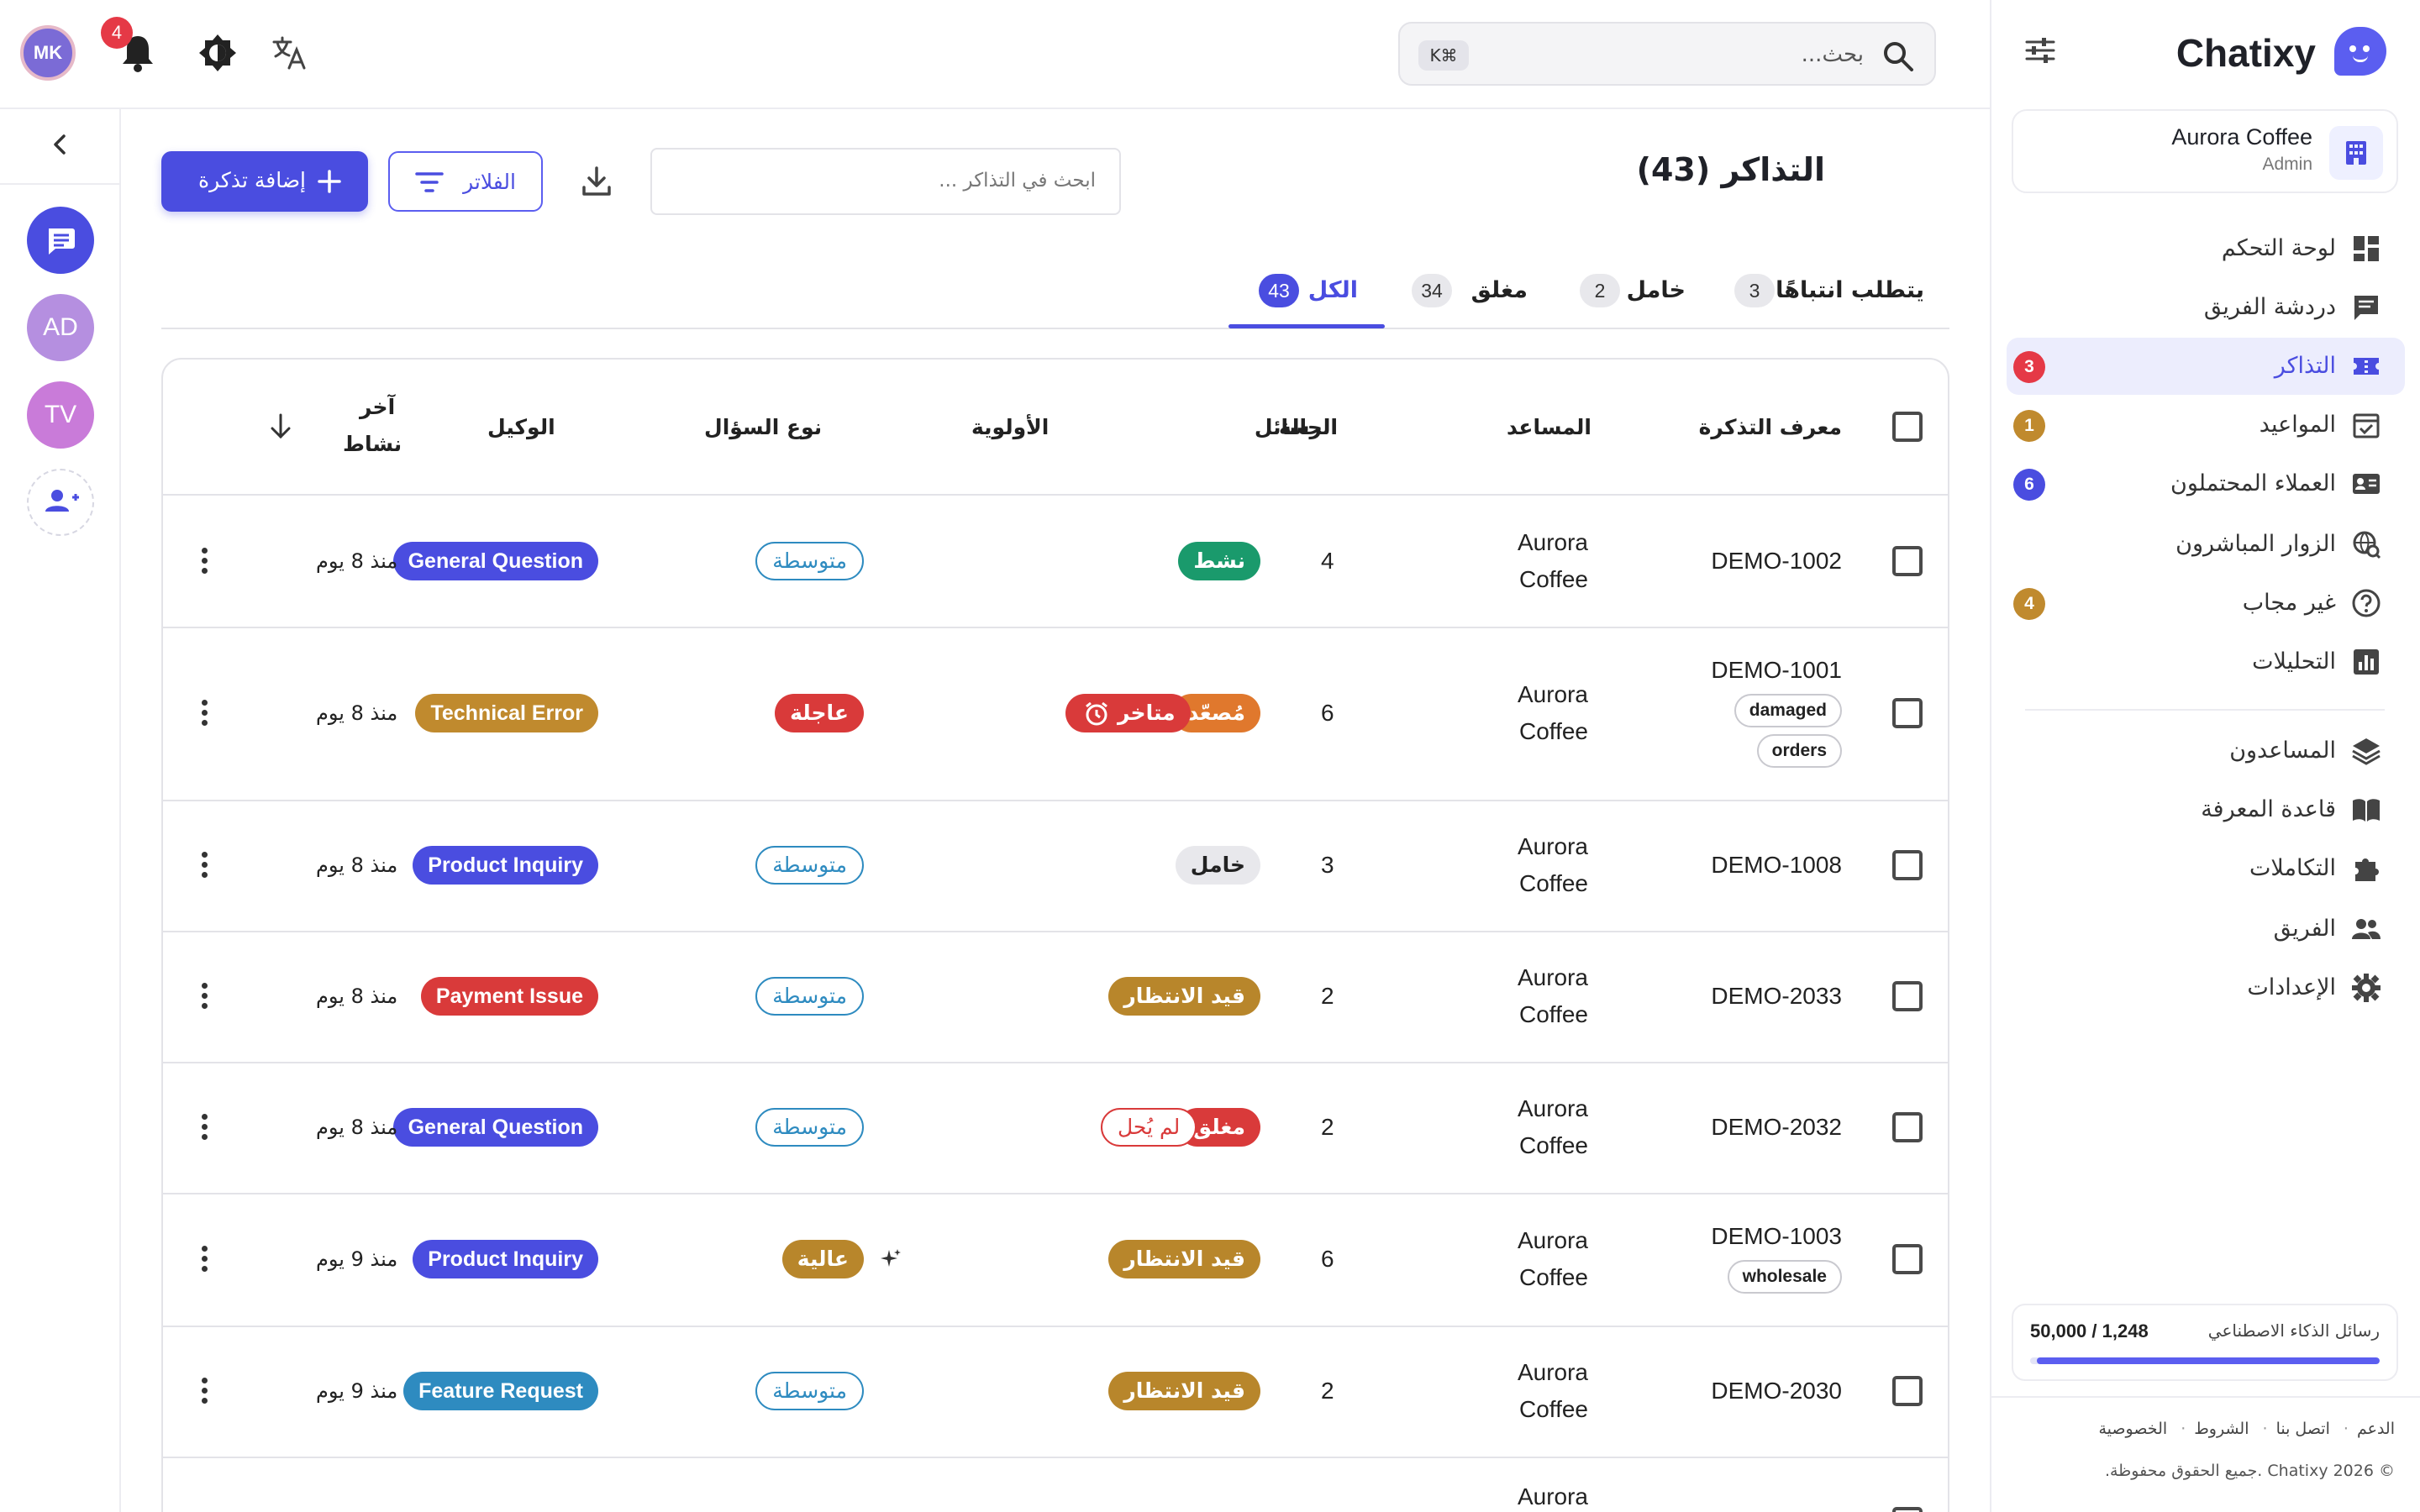 This screenshot has height=1512, width=2420. Describe the element at coordinates (2206, 603) in the screenshot. I see `sidebar-item-unanswered: غير مجاب 4` at that location.